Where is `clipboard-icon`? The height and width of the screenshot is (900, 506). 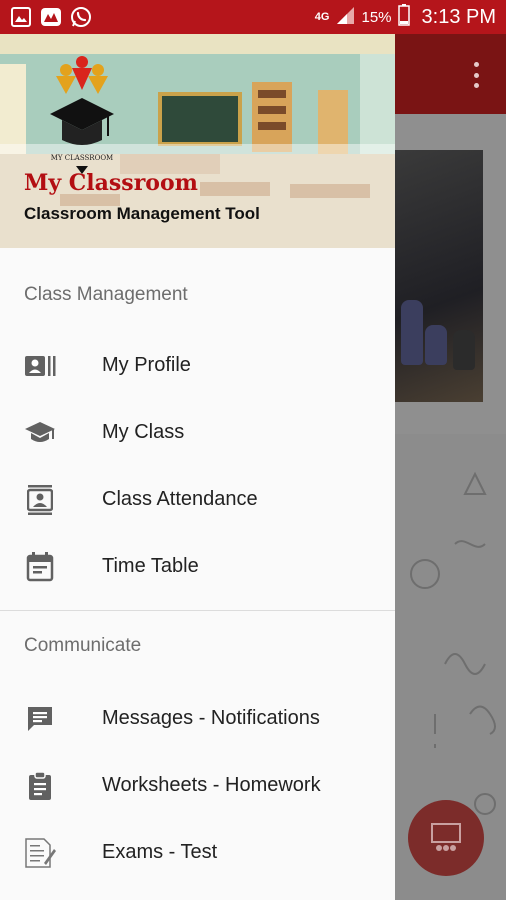 clipboard-icon is located at coordinates (40, 786).